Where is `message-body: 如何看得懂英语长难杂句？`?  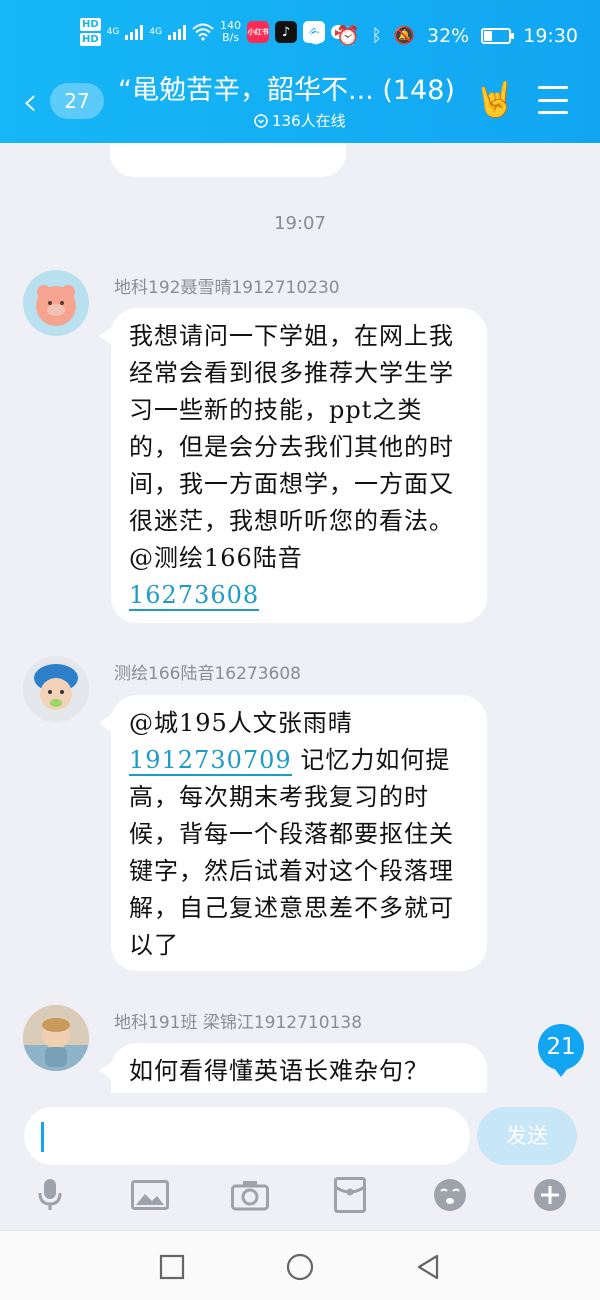 message-body: 如何看得懂英语长难杂句？ is located at coordinates (279, 1071).